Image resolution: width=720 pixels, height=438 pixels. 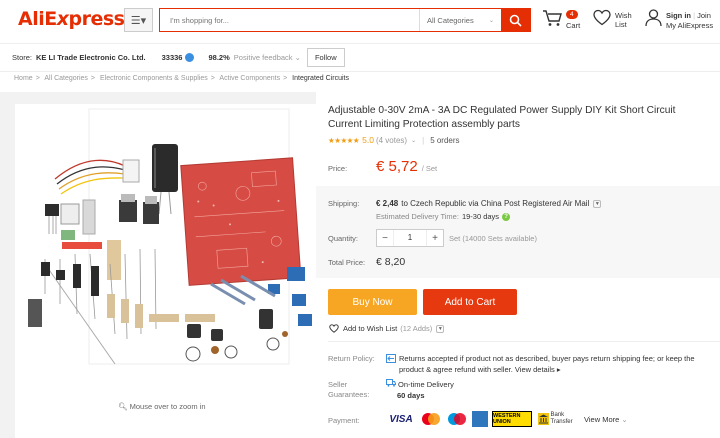 What do you see at coordinates (22, 57) in the screenshot?
I see `store-label: Store:` at bounding box center [22, 57].